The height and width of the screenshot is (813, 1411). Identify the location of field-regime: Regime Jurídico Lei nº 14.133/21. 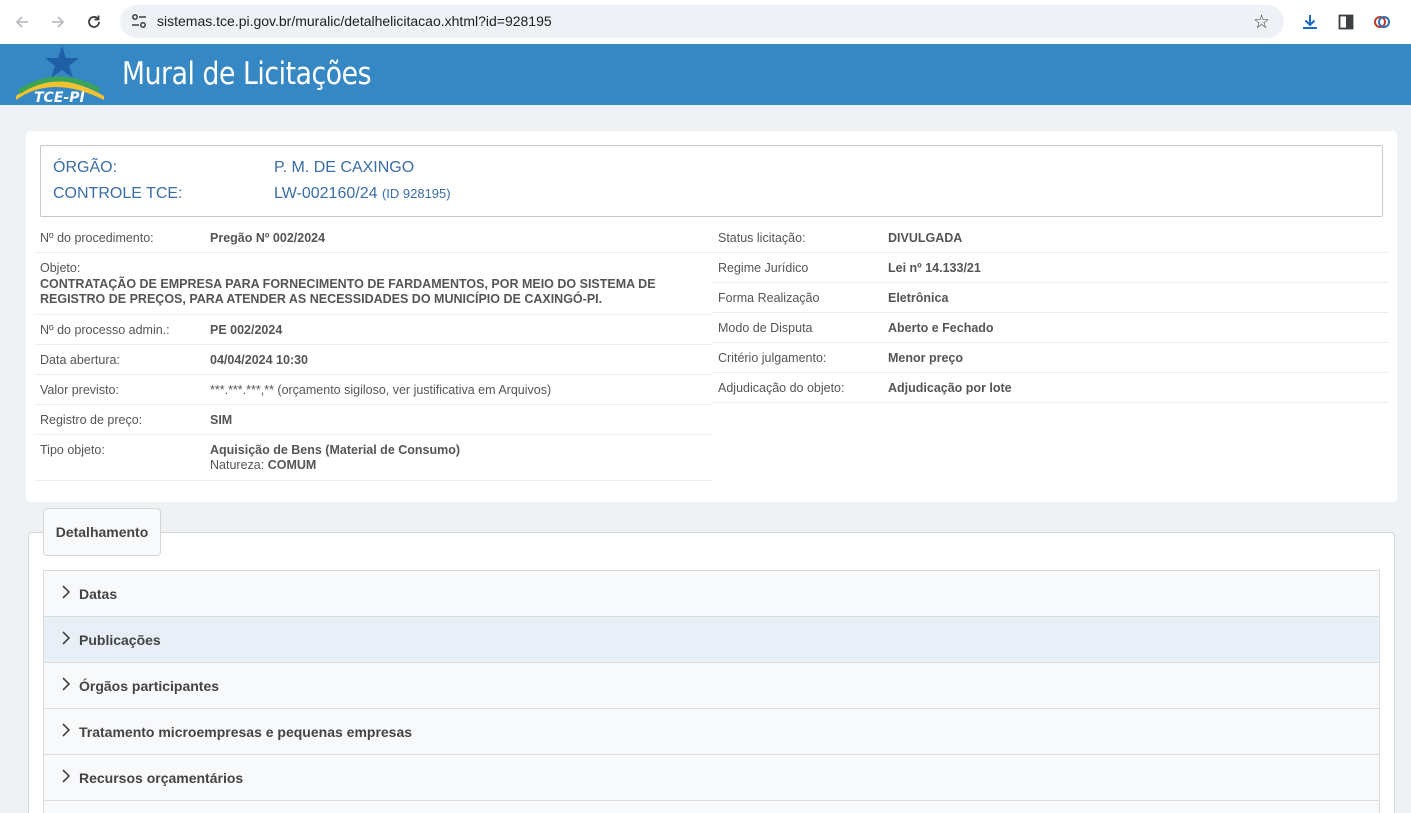
(1050, 268).